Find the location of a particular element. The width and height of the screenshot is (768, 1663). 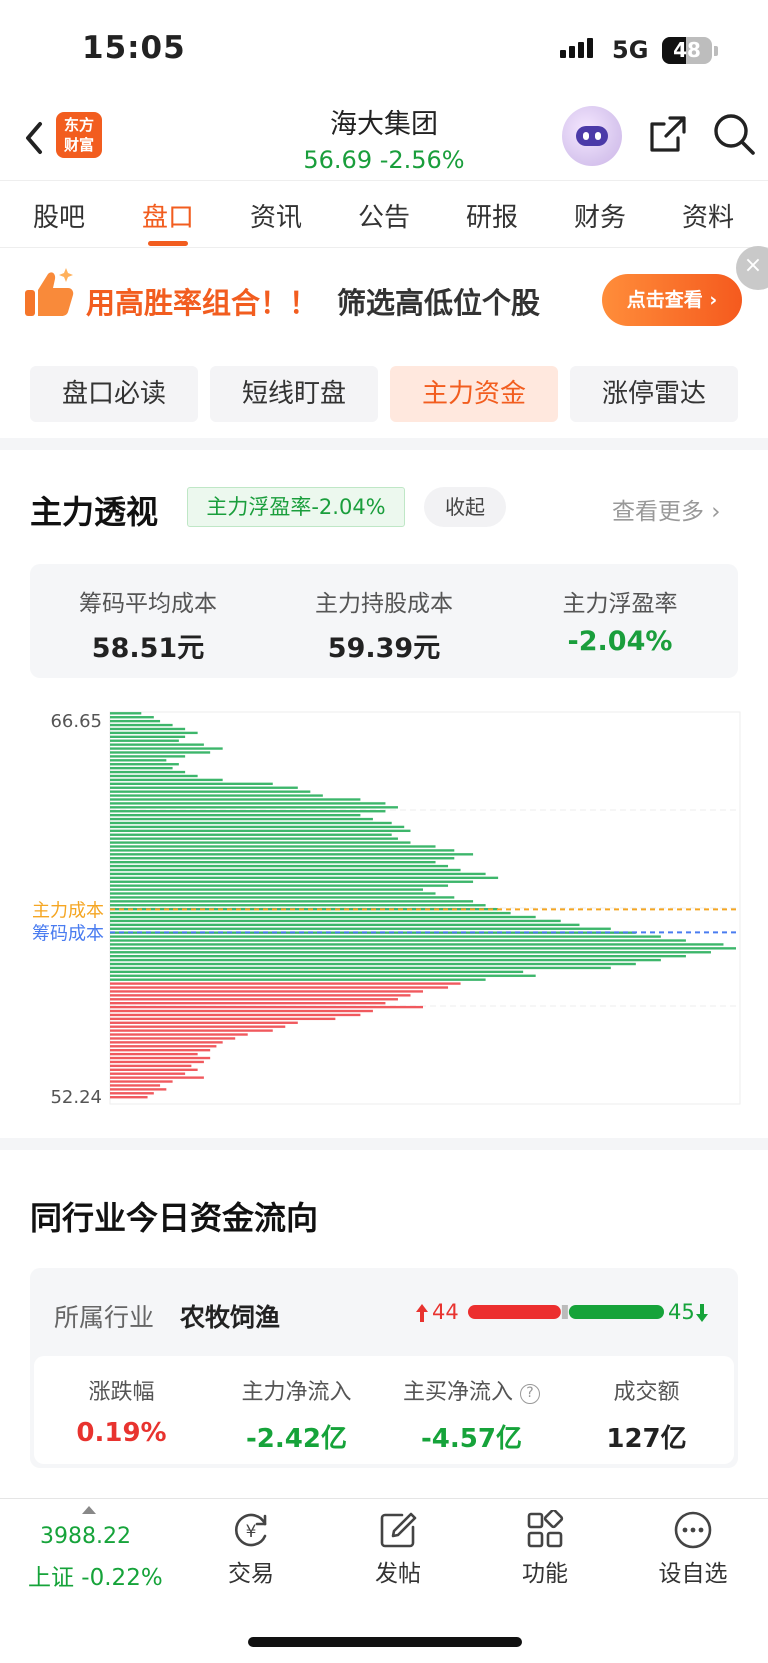

help-icon: ? is located at coordinates (530, 1394).